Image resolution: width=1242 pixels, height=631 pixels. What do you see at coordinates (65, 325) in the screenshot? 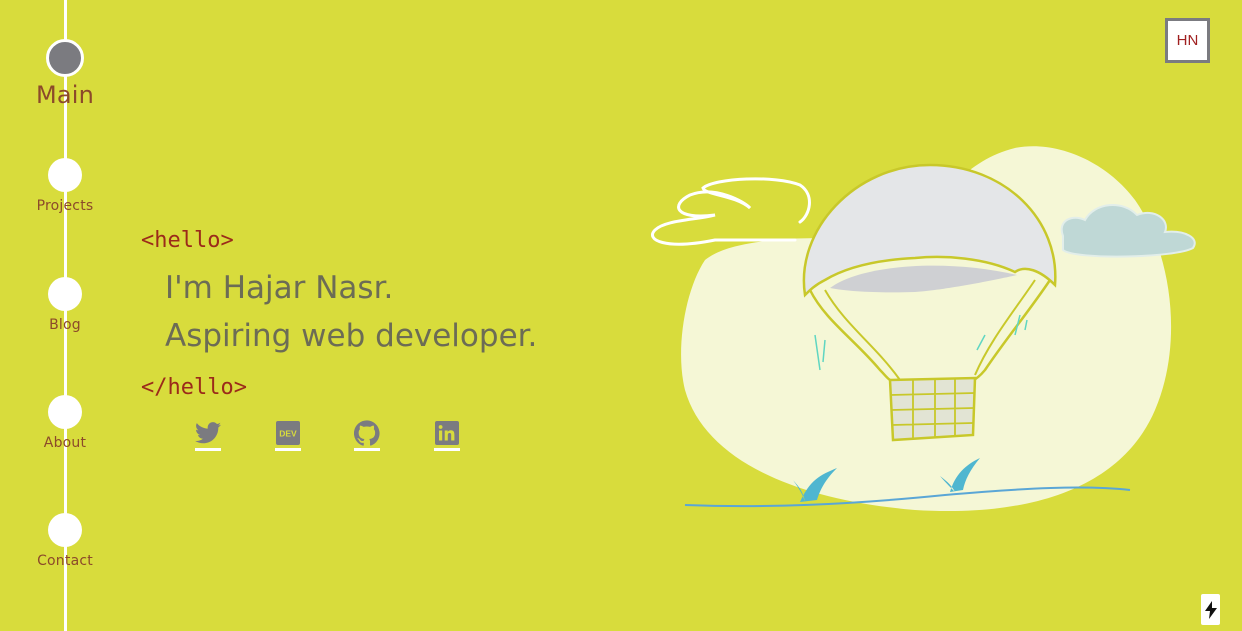
I see `nav-label-blog: Blog` at bounding box center [65, 325].